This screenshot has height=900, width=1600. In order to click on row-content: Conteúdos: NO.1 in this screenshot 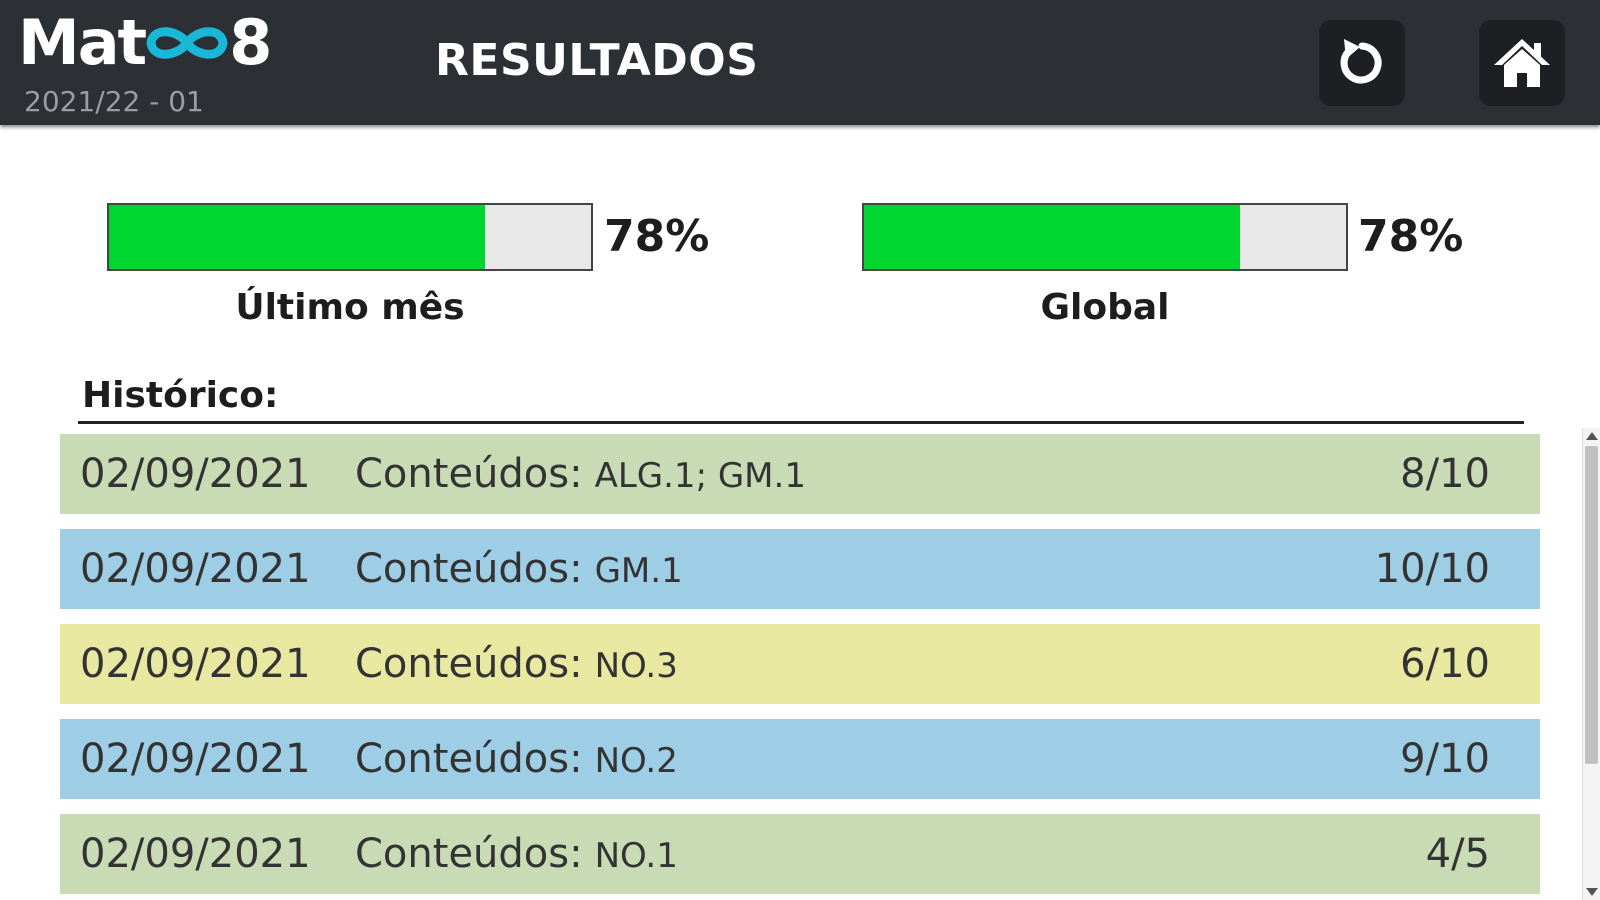, I will do `click(516, 854)`.